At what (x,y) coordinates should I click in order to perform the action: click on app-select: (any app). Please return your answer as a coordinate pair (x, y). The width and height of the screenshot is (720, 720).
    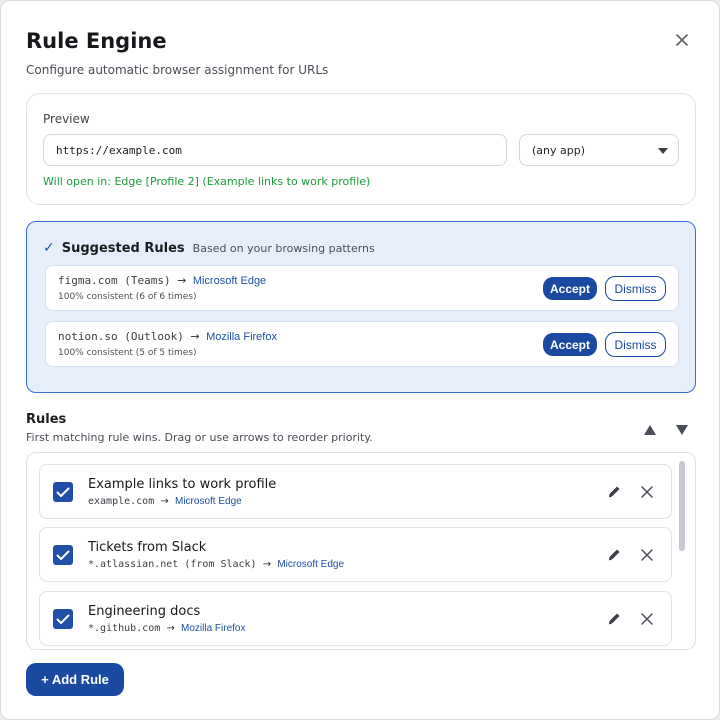
    Looking at the image, I should click on (599, 150).